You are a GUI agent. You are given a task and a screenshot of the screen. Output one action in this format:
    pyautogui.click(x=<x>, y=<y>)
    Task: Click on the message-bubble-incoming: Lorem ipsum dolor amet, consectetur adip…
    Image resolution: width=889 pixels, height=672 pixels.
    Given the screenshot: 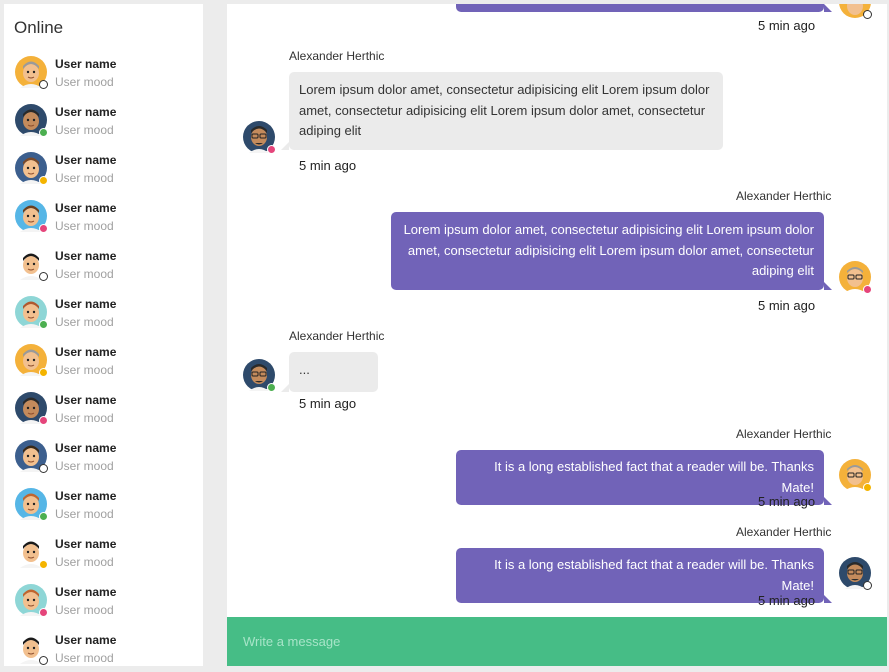 What is the action you would take?
    pyautogui.click(x=502, y=111)
    